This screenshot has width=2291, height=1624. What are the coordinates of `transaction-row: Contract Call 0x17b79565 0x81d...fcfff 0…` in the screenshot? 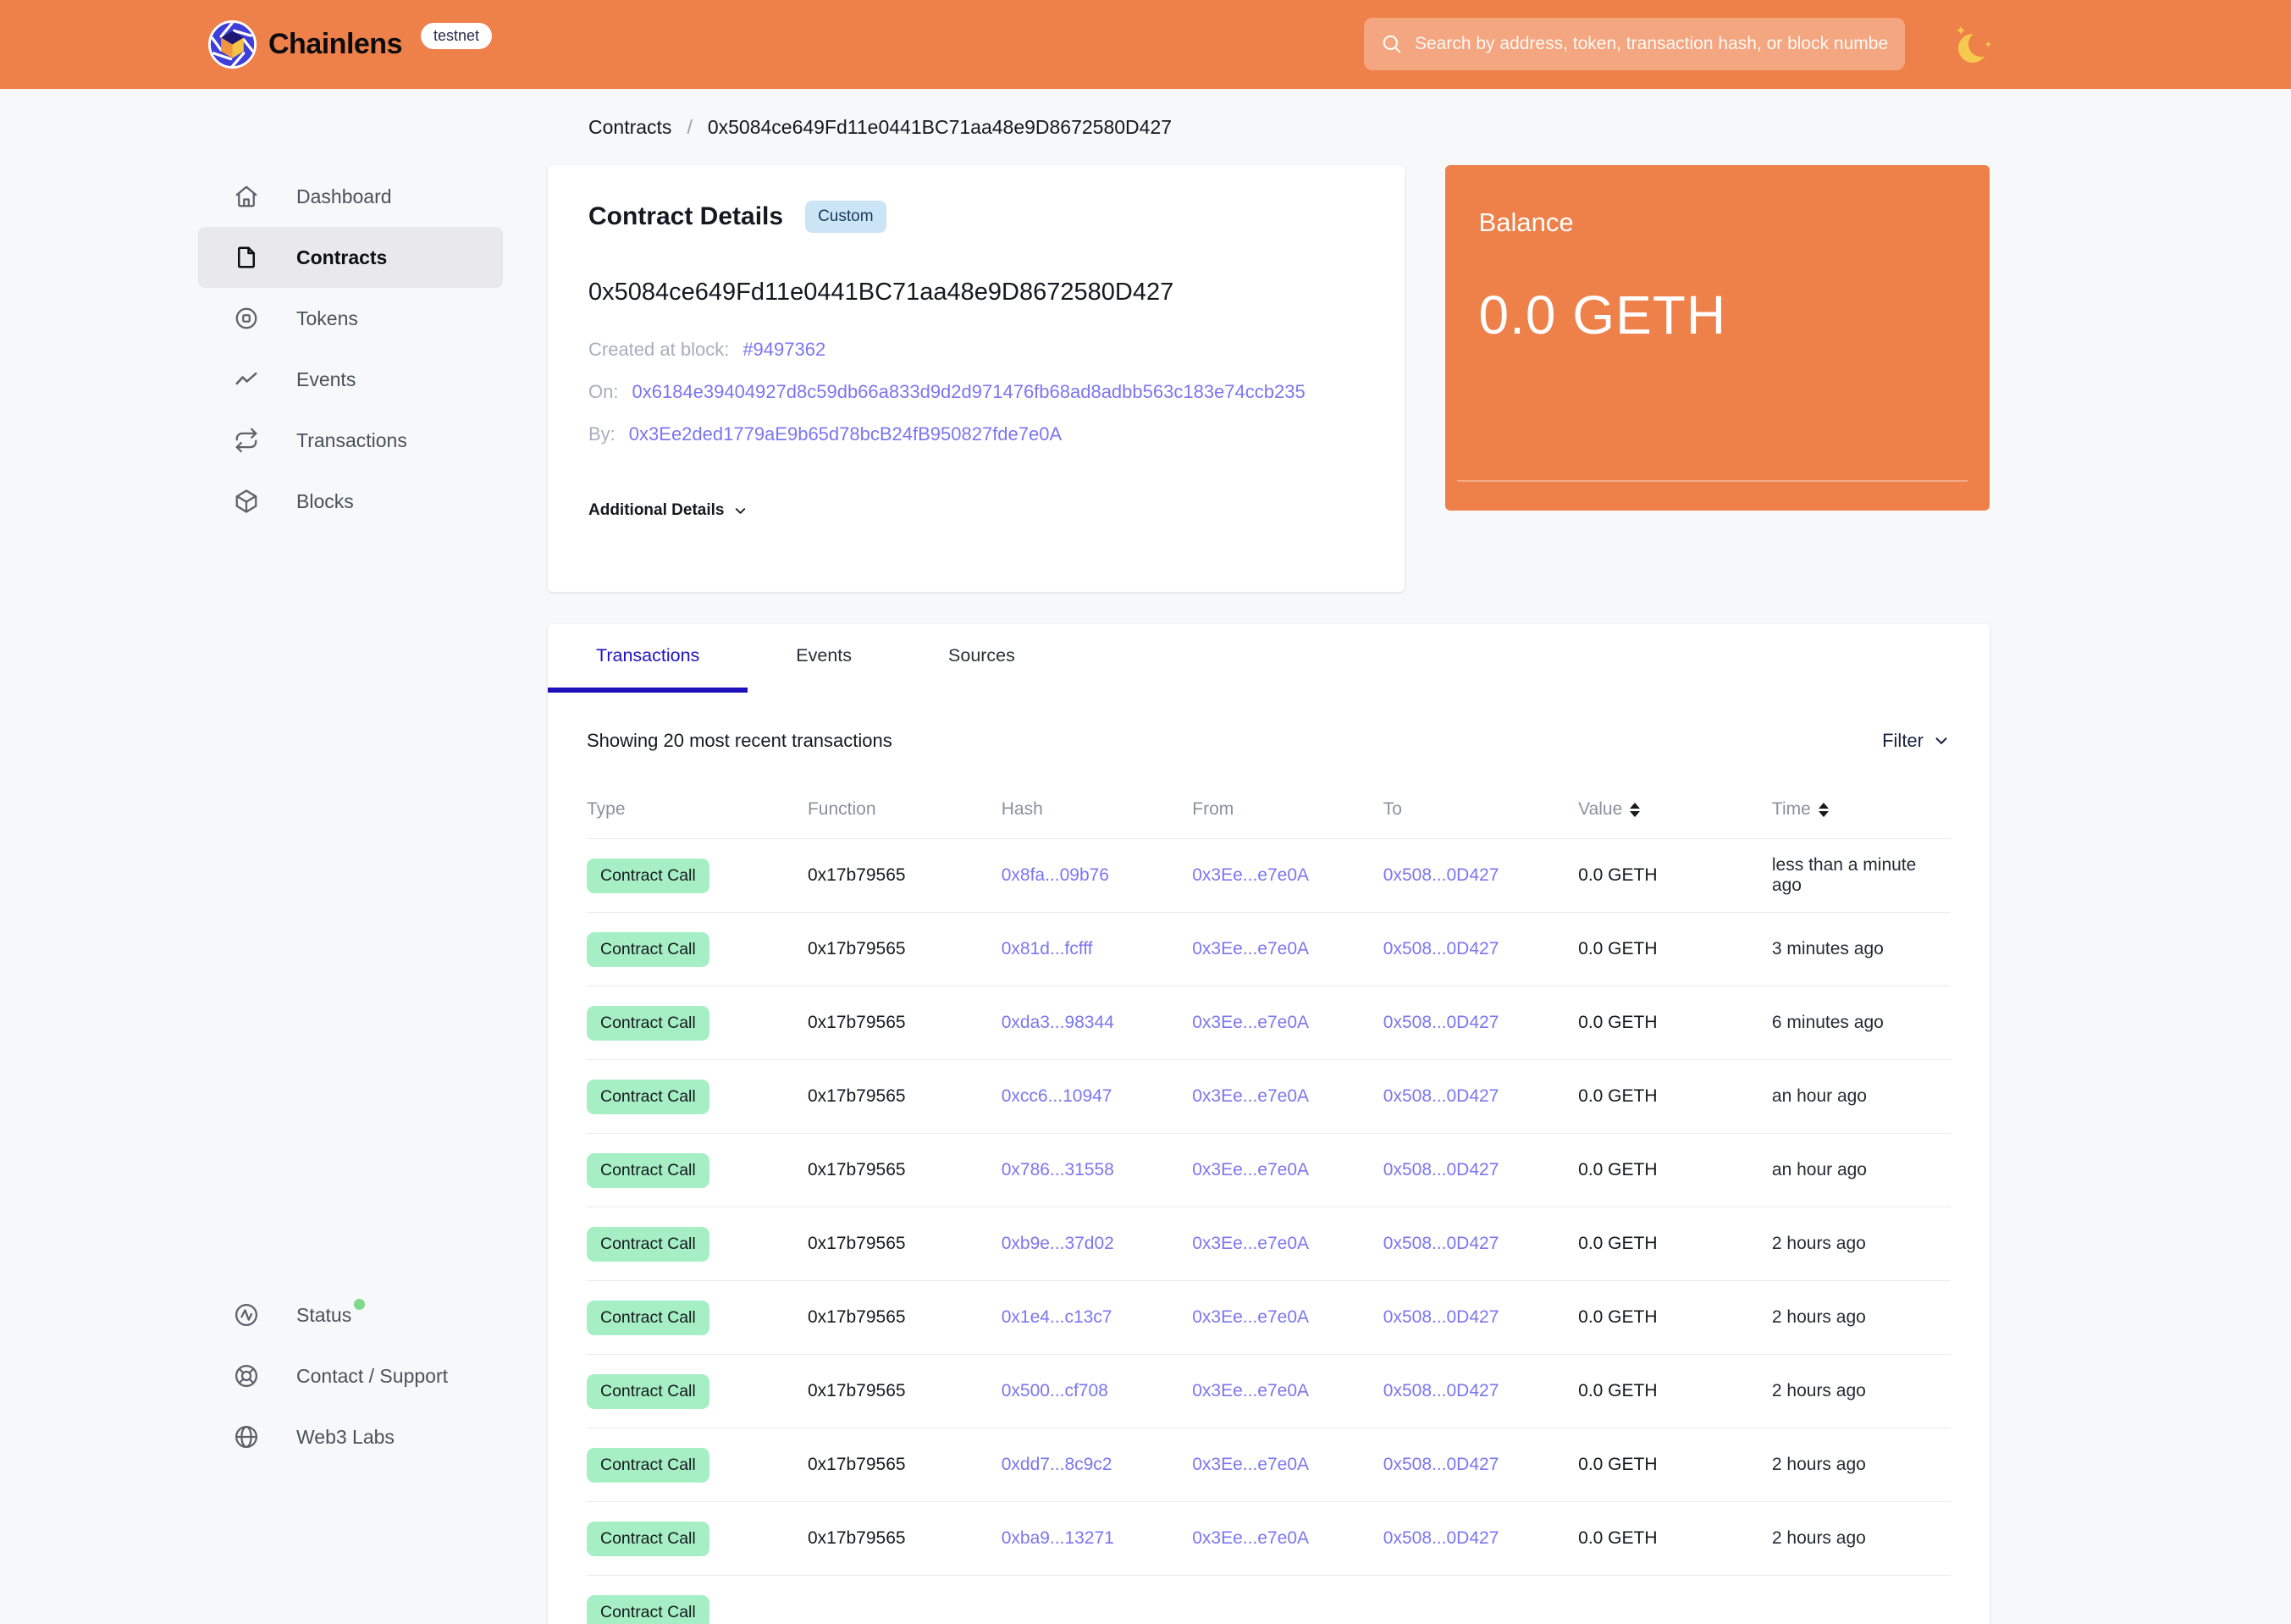 It's located at (1269, 950).